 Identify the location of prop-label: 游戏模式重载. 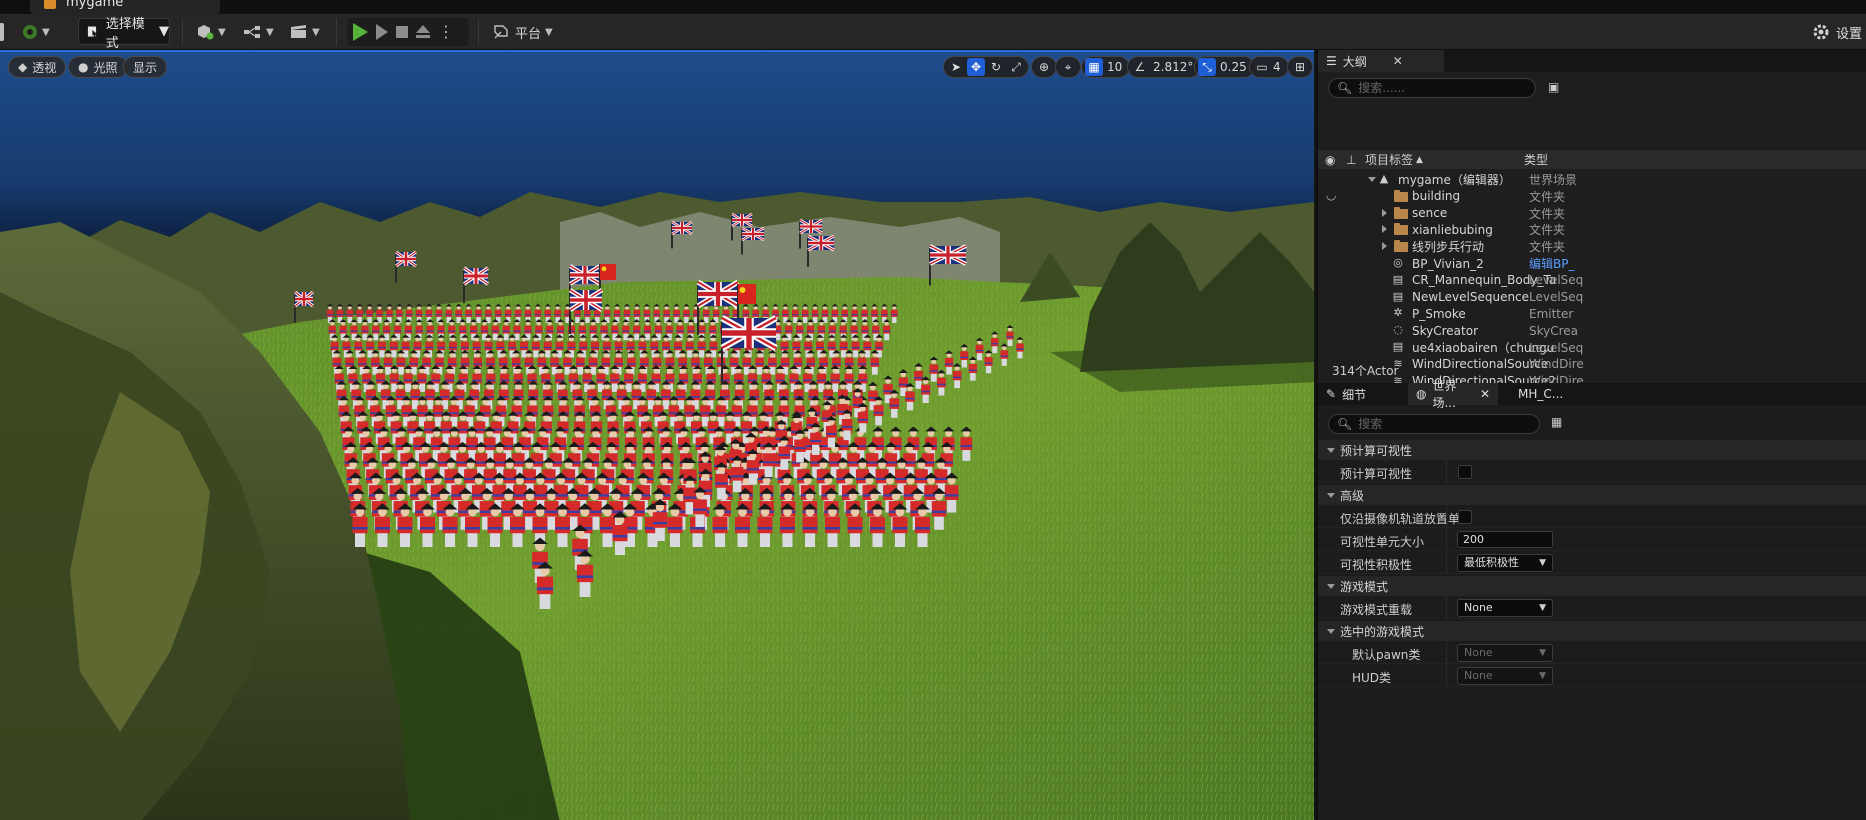
(1376, 610).